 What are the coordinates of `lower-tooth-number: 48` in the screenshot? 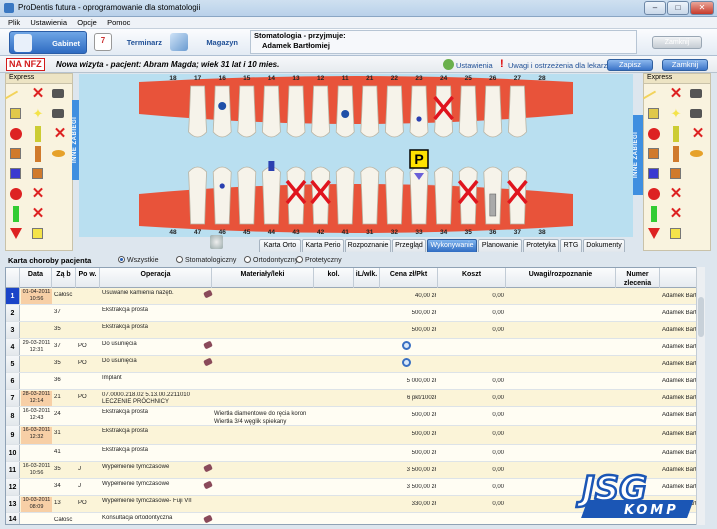 It's located at (173, 232).